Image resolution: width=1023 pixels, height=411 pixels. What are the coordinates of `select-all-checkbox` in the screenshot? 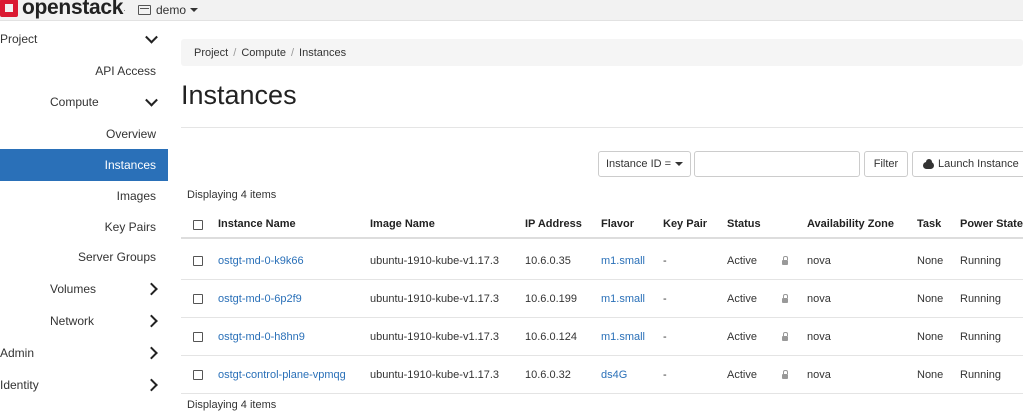 It's located at (198, 225).